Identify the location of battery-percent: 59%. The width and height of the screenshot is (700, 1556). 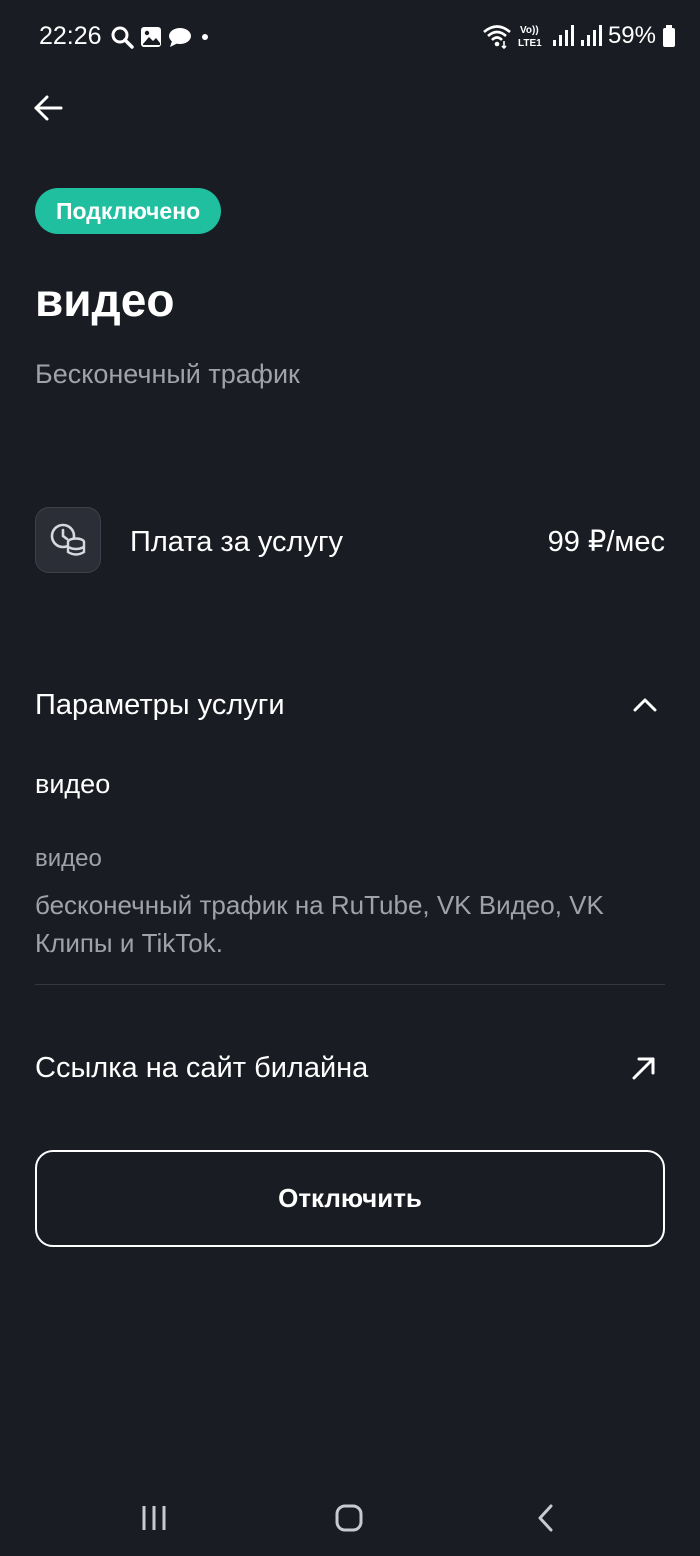
(631, 35).